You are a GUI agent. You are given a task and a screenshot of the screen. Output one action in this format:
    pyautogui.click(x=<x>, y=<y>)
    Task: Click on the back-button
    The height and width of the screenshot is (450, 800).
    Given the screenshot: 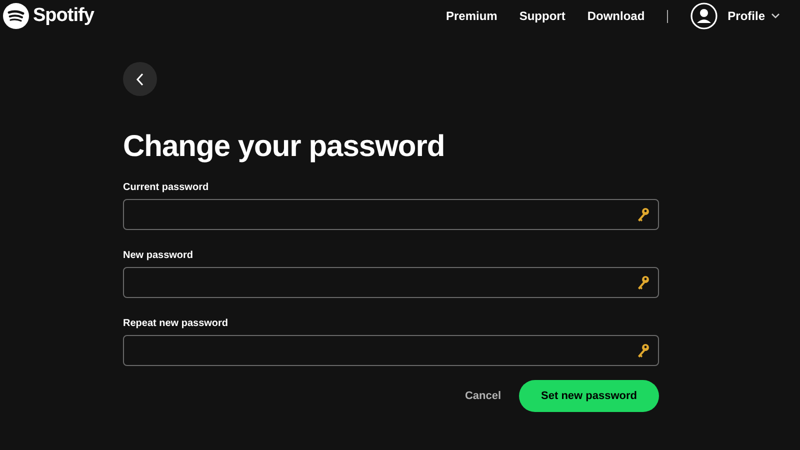 What is the action you would take?
    pyautogui.click(x=140, y=79)
    